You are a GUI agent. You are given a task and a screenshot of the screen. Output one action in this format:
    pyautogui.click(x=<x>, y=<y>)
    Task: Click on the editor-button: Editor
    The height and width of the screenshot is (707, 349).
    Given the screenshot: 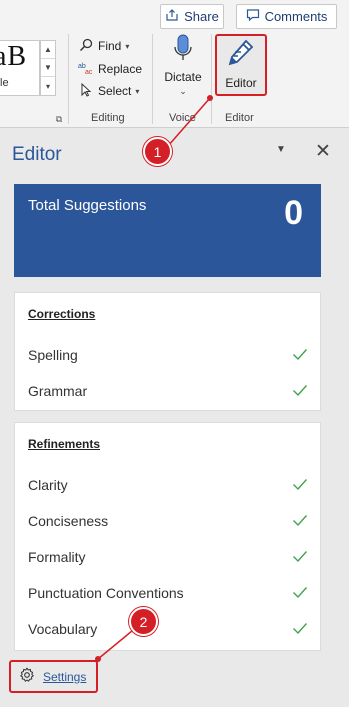 What is the action you would take?
    pyautogui.click(x=241, y=65)
    